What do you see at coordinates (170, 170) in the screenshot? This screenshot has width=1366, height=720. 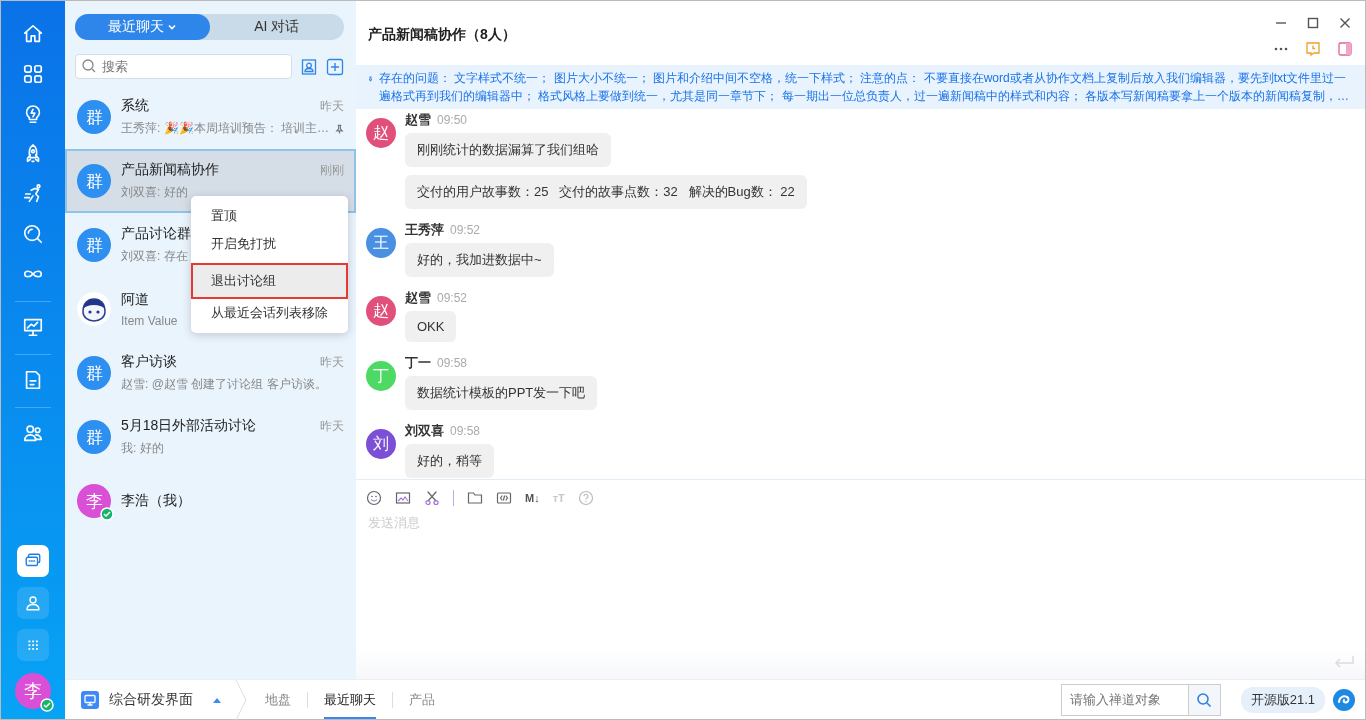 I see `chat-name: 产品新闻稿协作` at bounding box center [170, 170].